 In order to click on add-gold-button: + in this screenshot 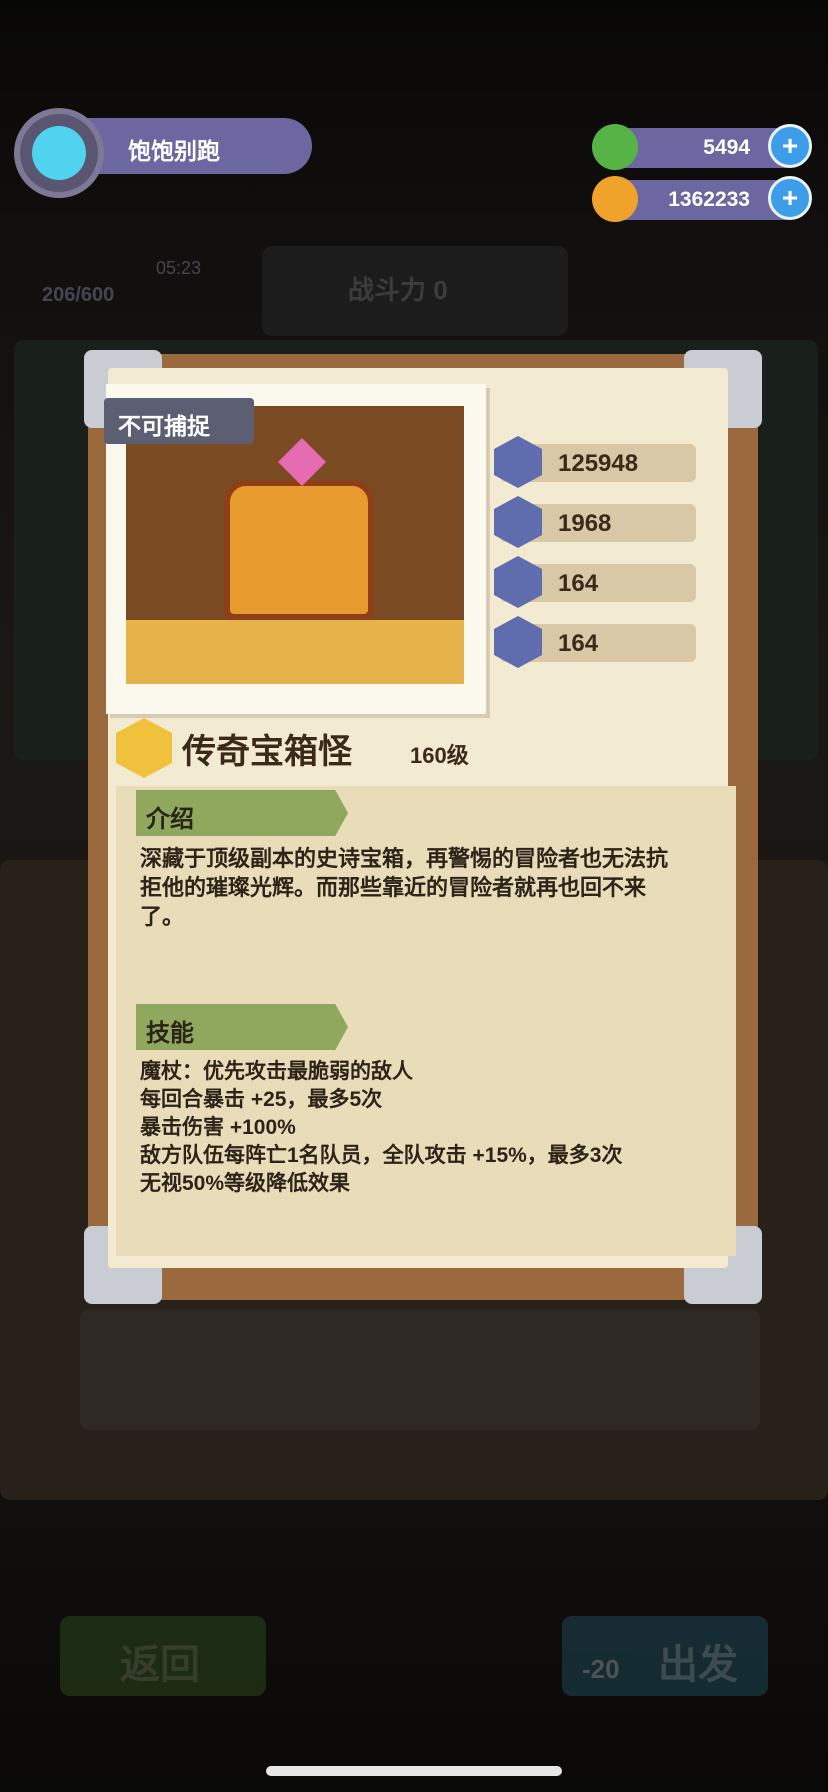, I will do `click(790, 198)`.